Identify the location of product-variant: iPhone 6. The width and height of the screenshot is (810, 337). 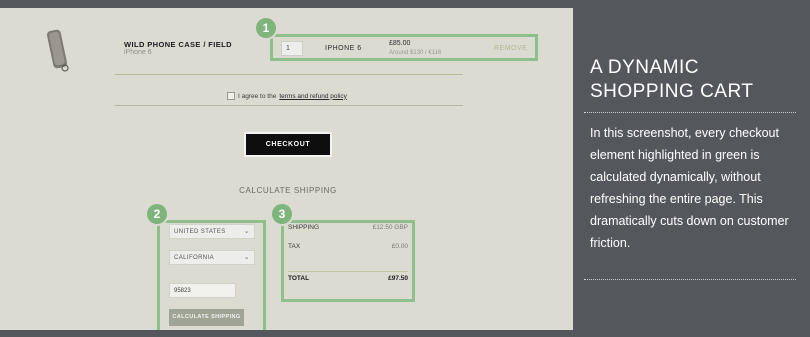
(138, 52).